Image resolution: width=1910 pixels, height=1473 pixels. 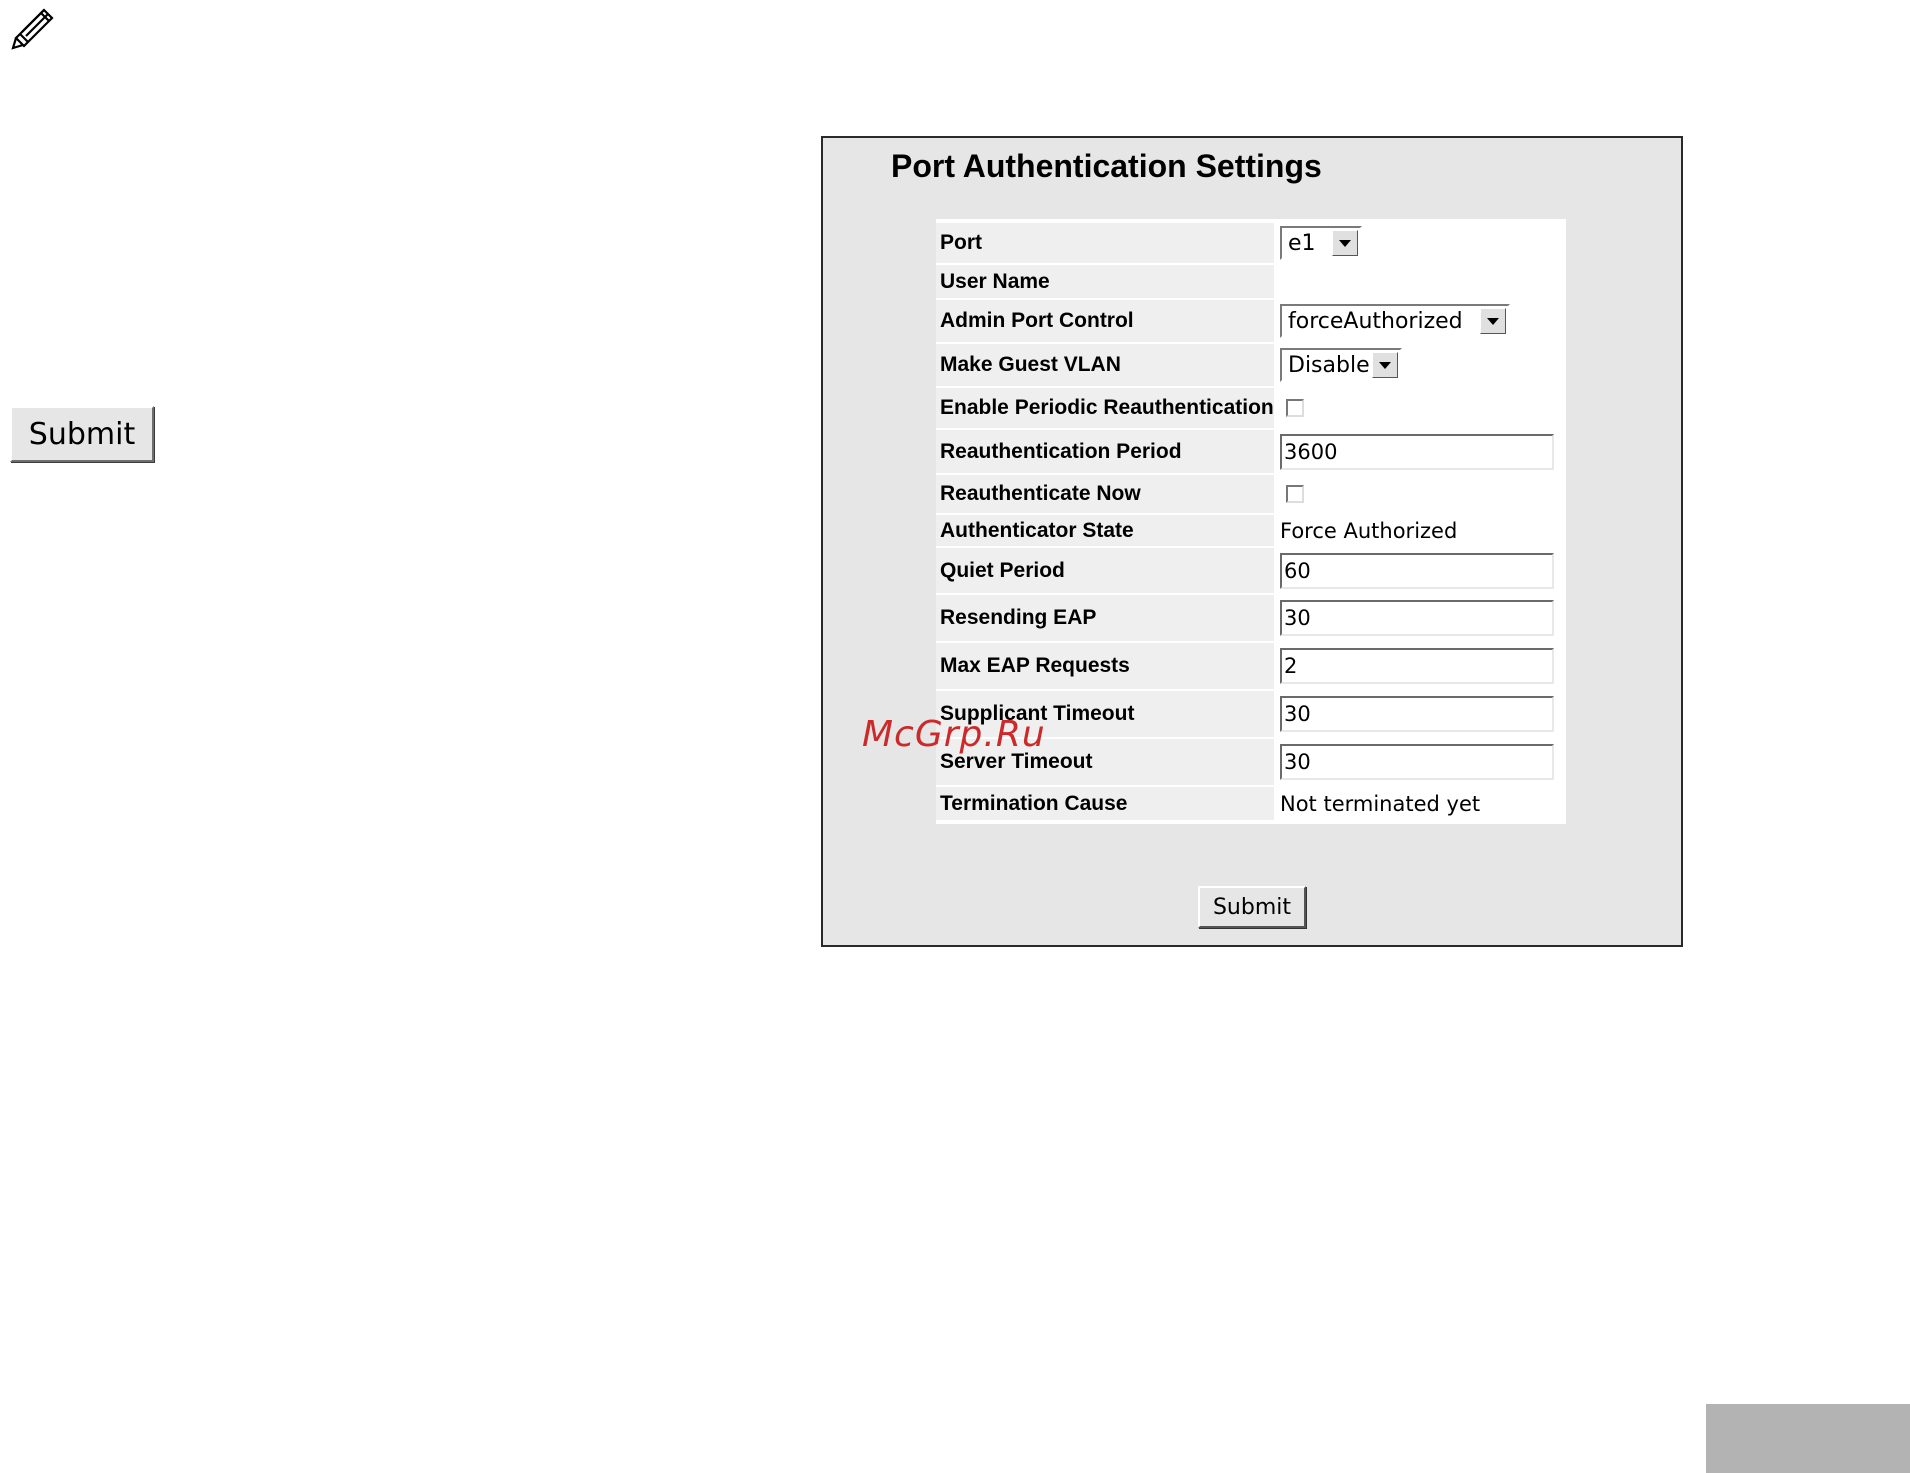 I want to click on reauth-period-label: Reauthentication Period, so click(x=1105, y=451).